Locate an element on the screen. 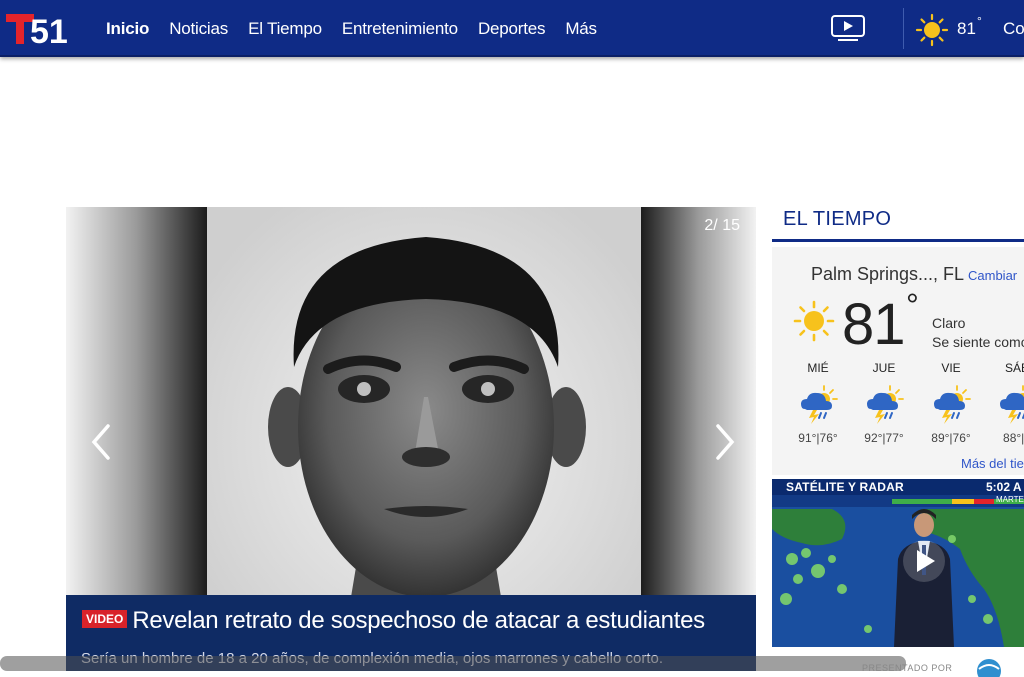 This screenshot has height=677, width=1024. telemundo-51-logo: 51 is located at coordinates (37, 28).